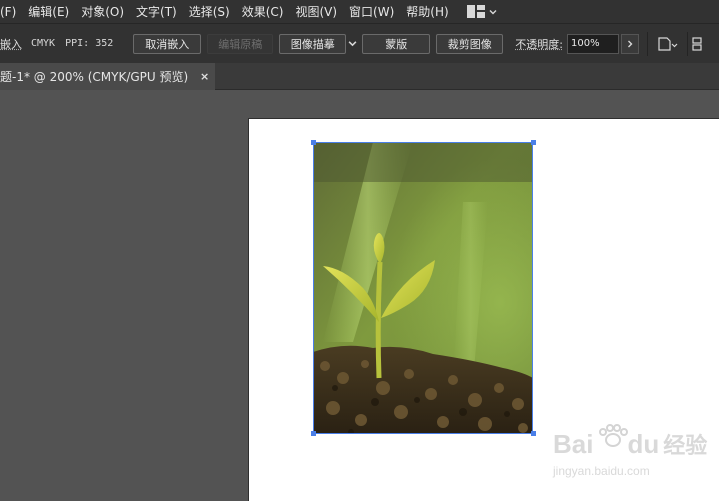 This screenshot has width=719, height=501. I want to click on resize-handle-bottom-right, so click(533, 433).